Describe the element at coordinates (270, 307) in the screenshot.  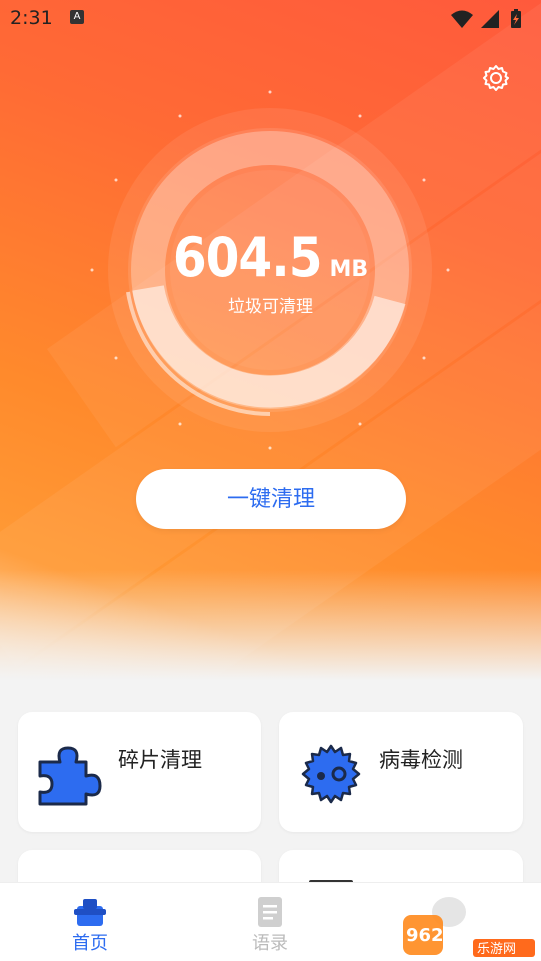
I see `junk-label: 垃圾可清理` at that location.